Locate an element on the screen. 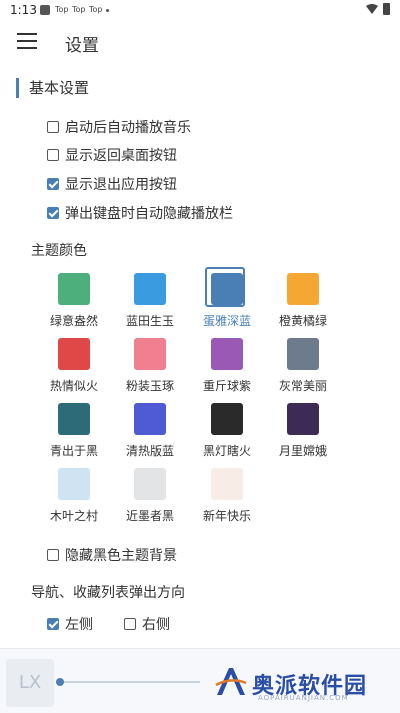  option-label: 启动后自动播放音乐 is located at coordinates (128, 128).